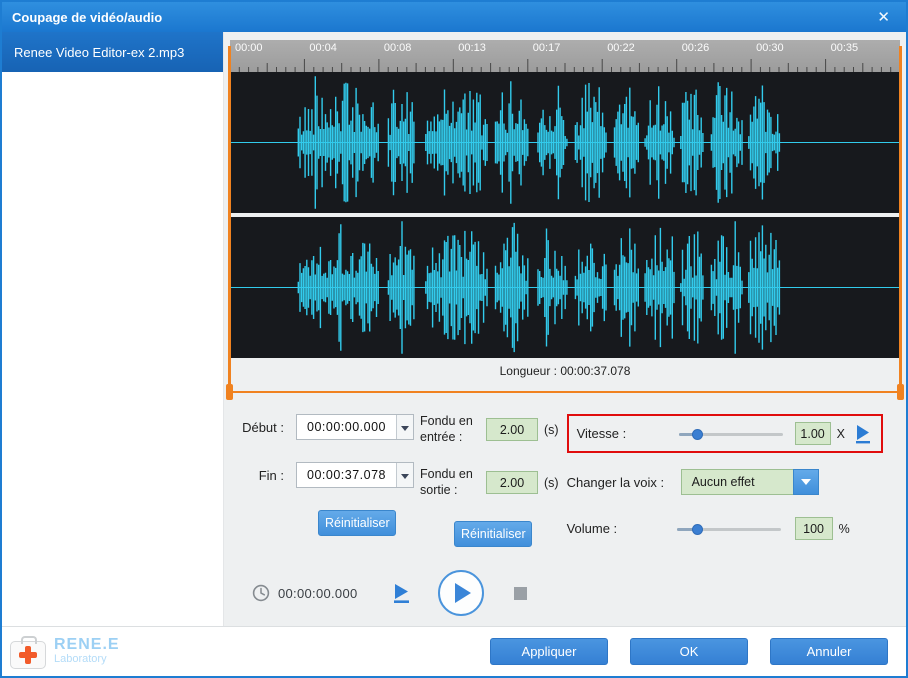  Describe the element at coordinates (695, 48) in the screenshot. I see `ruler-tick-label: 00:26` at that location.